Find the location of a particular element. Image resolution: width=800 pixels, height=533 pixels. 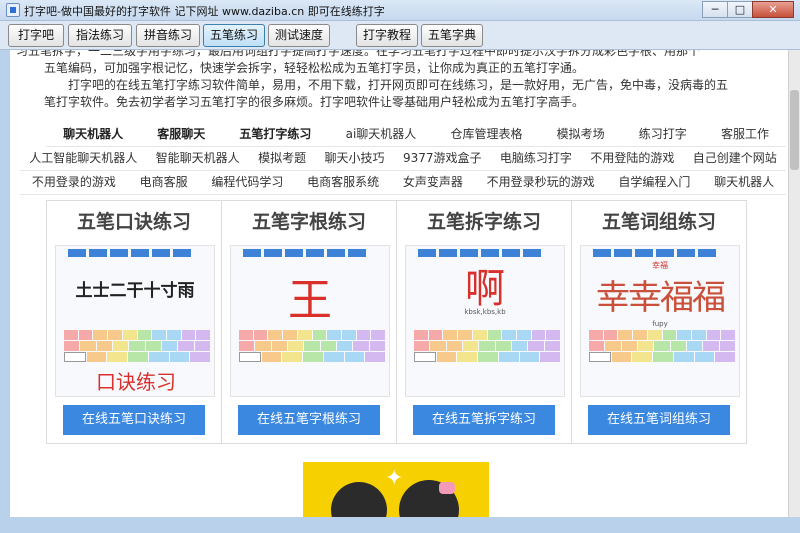

toolbar-wubi-button: 五笔练习 is located at coordinates (234, 35).